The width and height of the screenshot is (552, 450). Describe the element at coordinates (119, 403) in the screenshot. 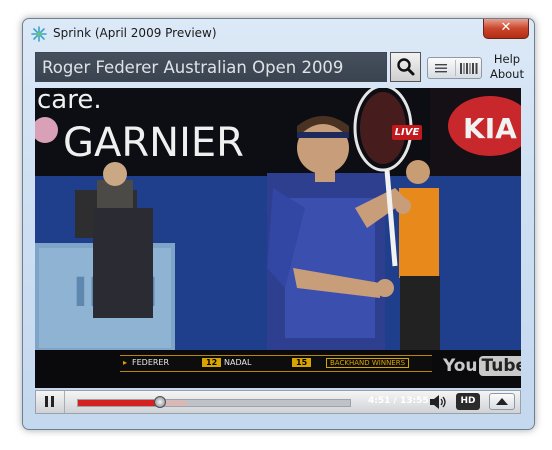

I see `played-bar` at that location.